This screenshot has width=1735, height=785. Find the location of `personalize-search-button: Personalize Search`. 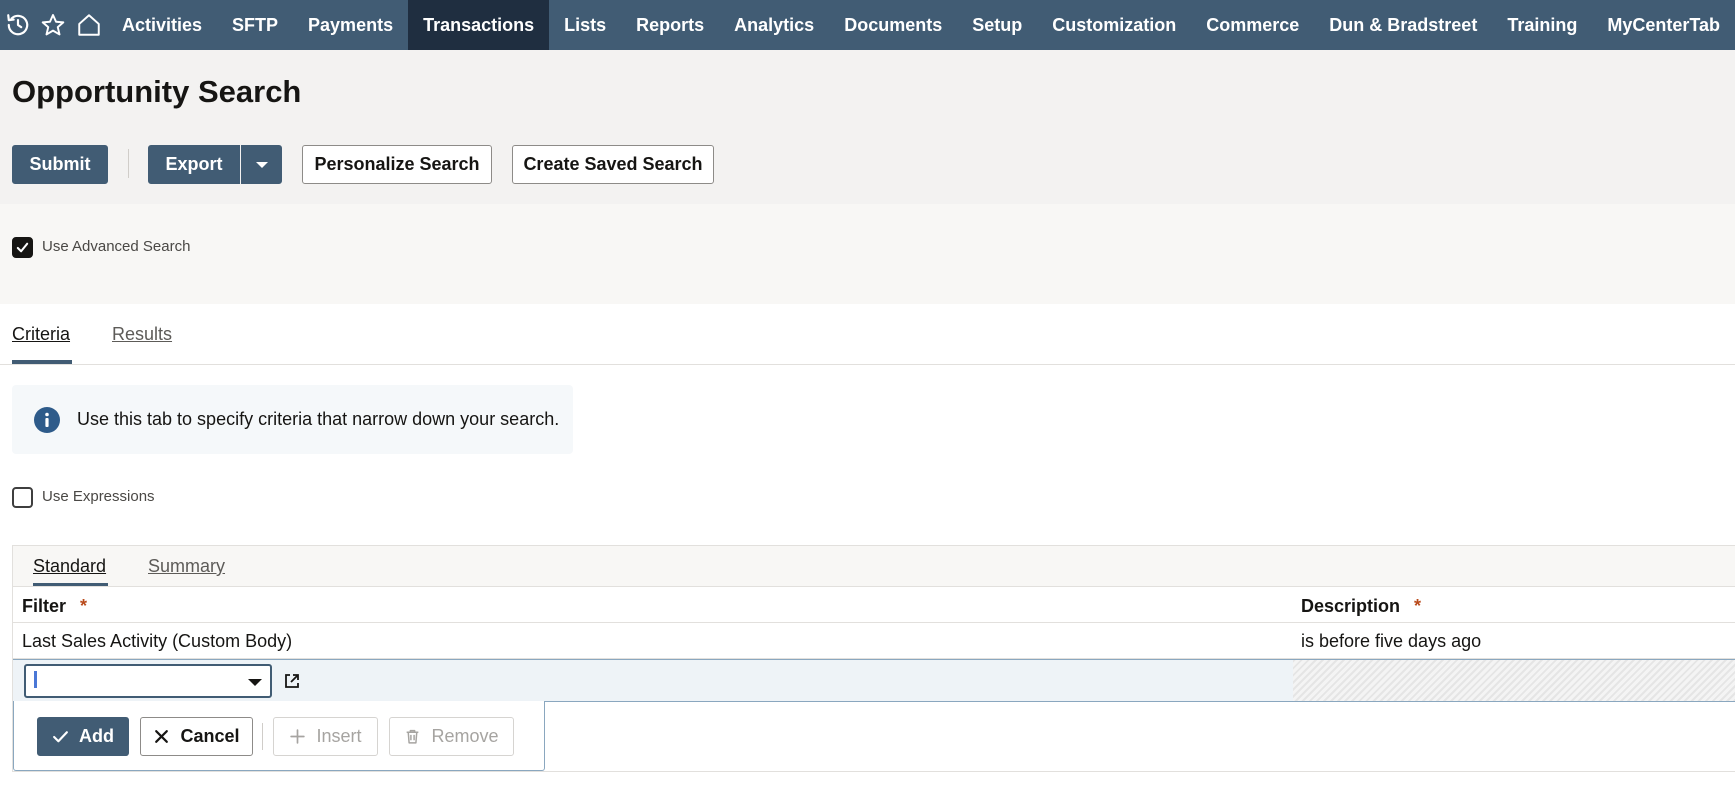

personalize-search-button: Personalize Search is located at coordinates (397, 164).